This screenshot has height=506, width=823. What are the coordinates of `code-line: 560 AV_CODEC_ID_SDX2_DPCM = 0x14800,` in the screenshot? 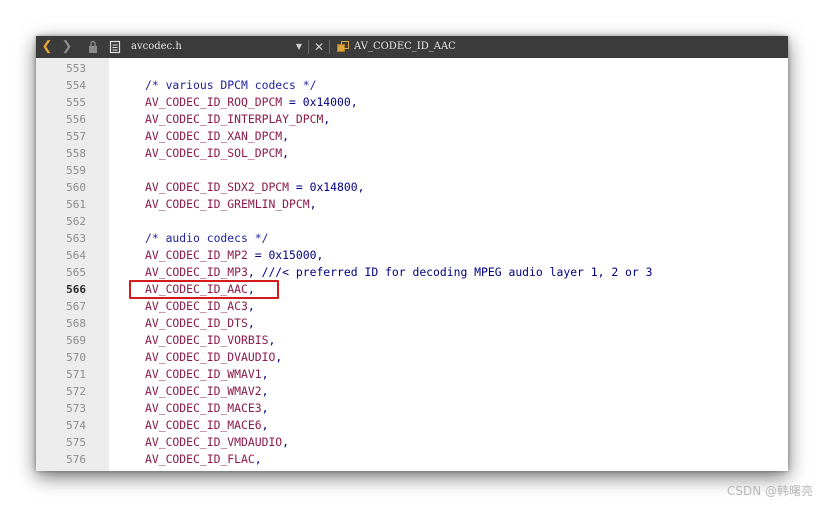 It's located at (412, 187).